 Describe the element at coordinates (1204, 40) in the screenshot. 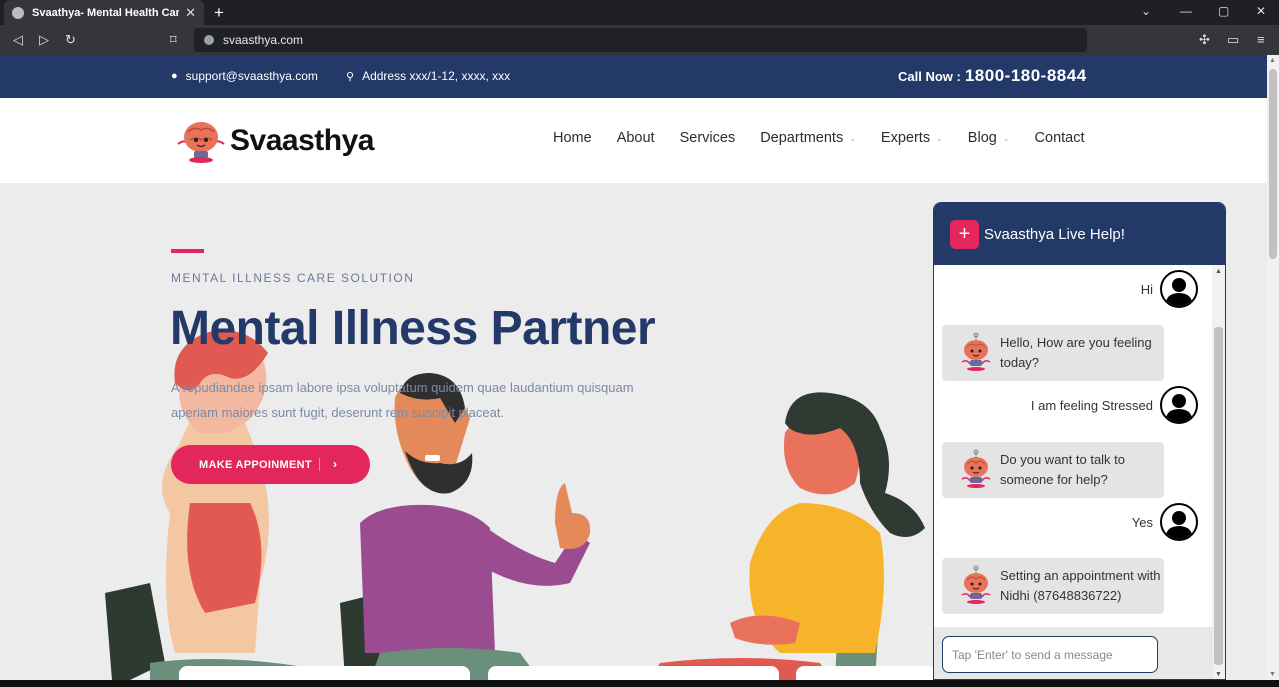

I see `extensions-icon: ✣` at that location.